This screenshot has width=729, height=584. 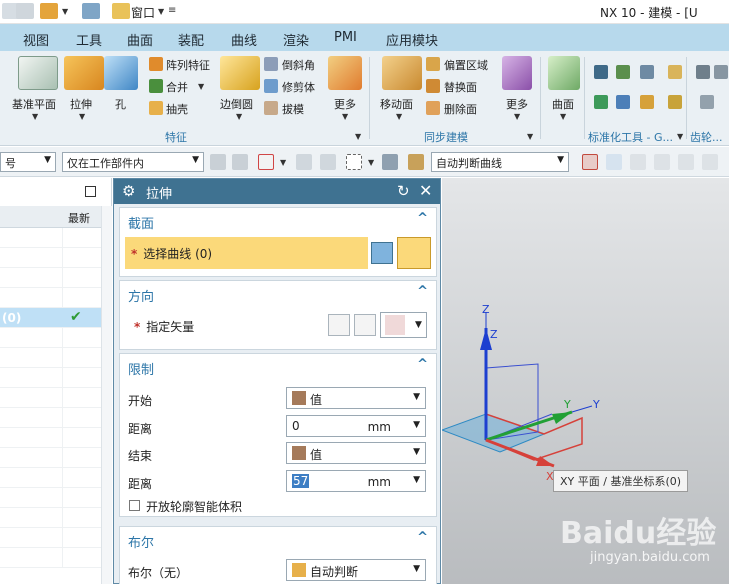 I want to click on book-icon, so click(x=49, y=11).